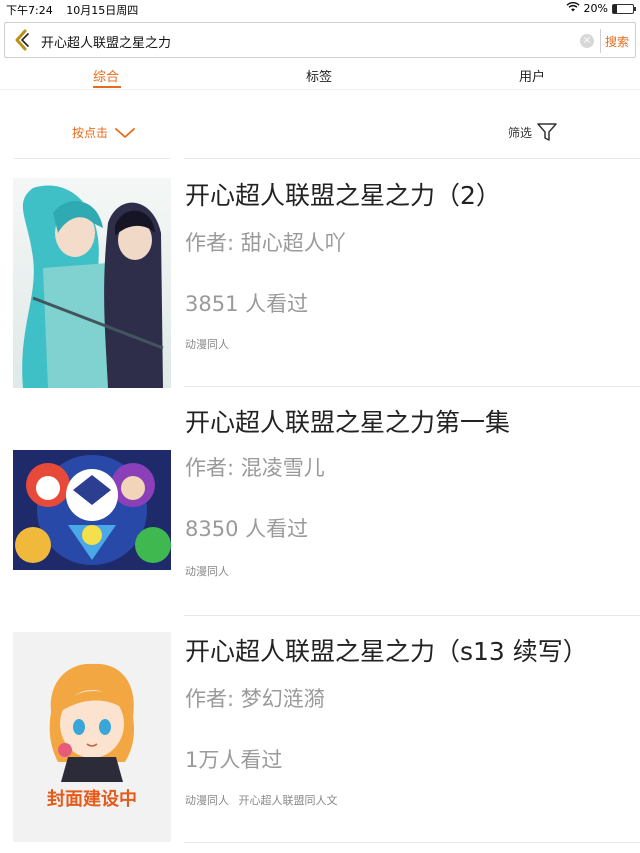 This screenshot has height=853, width=640. I want to click on tab-comprehensive: 综合, so click(106, 75).